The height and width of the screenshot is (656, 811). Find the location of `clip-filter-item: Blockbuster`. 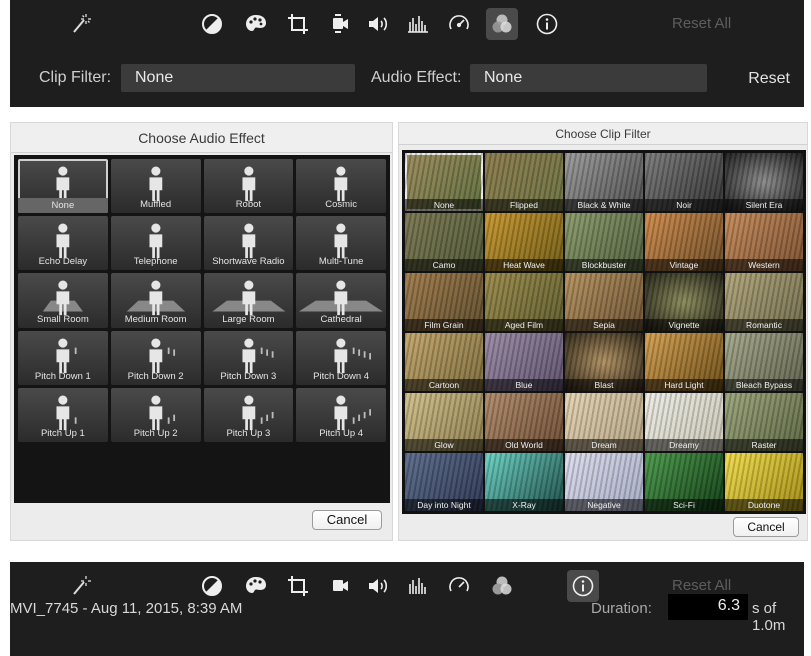

clip-filter-item: Blockbuster is located at coordinates (604, 242).